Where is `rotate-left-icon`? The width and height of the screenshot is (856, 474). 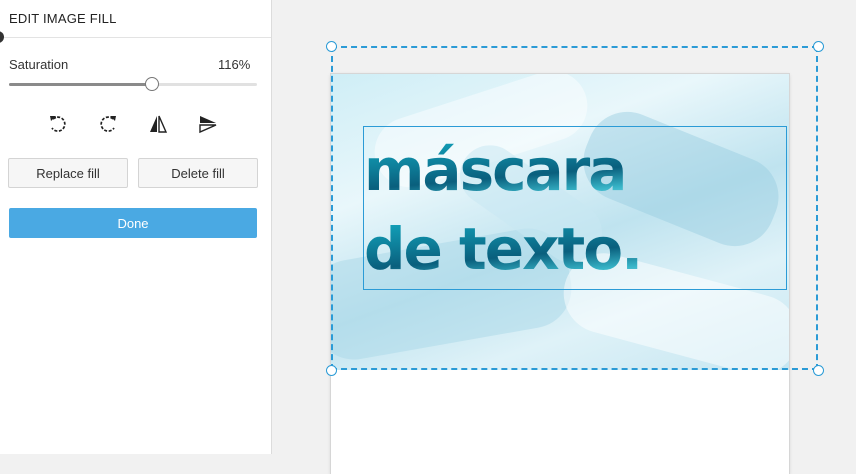 rotate-left-icon is located at coordinates (58, 124).